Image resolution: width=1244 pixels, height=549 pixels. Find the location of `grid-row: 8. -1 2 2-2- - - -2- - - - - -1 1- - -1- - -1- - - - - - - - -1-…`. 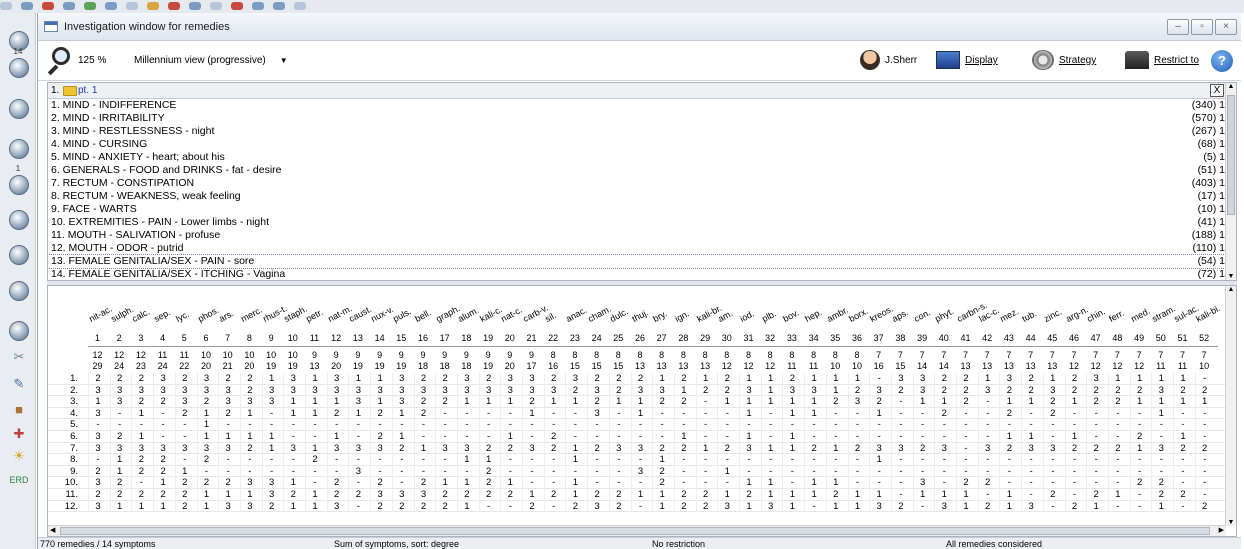

grid-row: 8. -1 2 2-2- - - -2- - - - - -1 1- - -1- - -1- - - - - - - - -1-… is located at coordinates (637, 460).